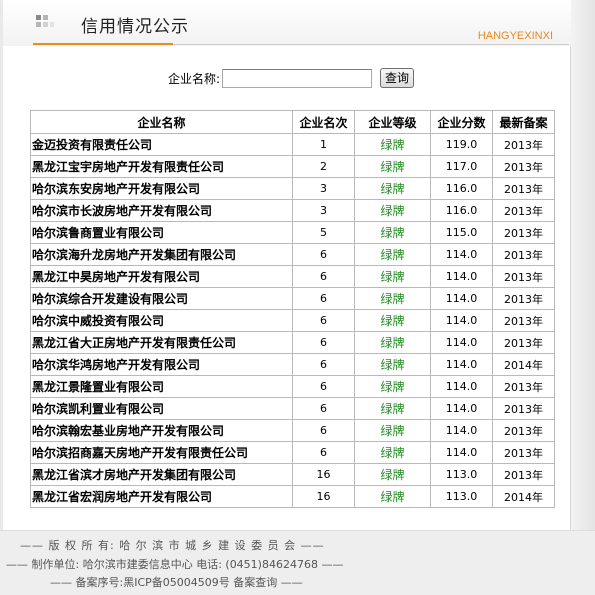  I want to click on company-name-cell: 哈尔滨凯利置业有限公司, so click(161, 408).